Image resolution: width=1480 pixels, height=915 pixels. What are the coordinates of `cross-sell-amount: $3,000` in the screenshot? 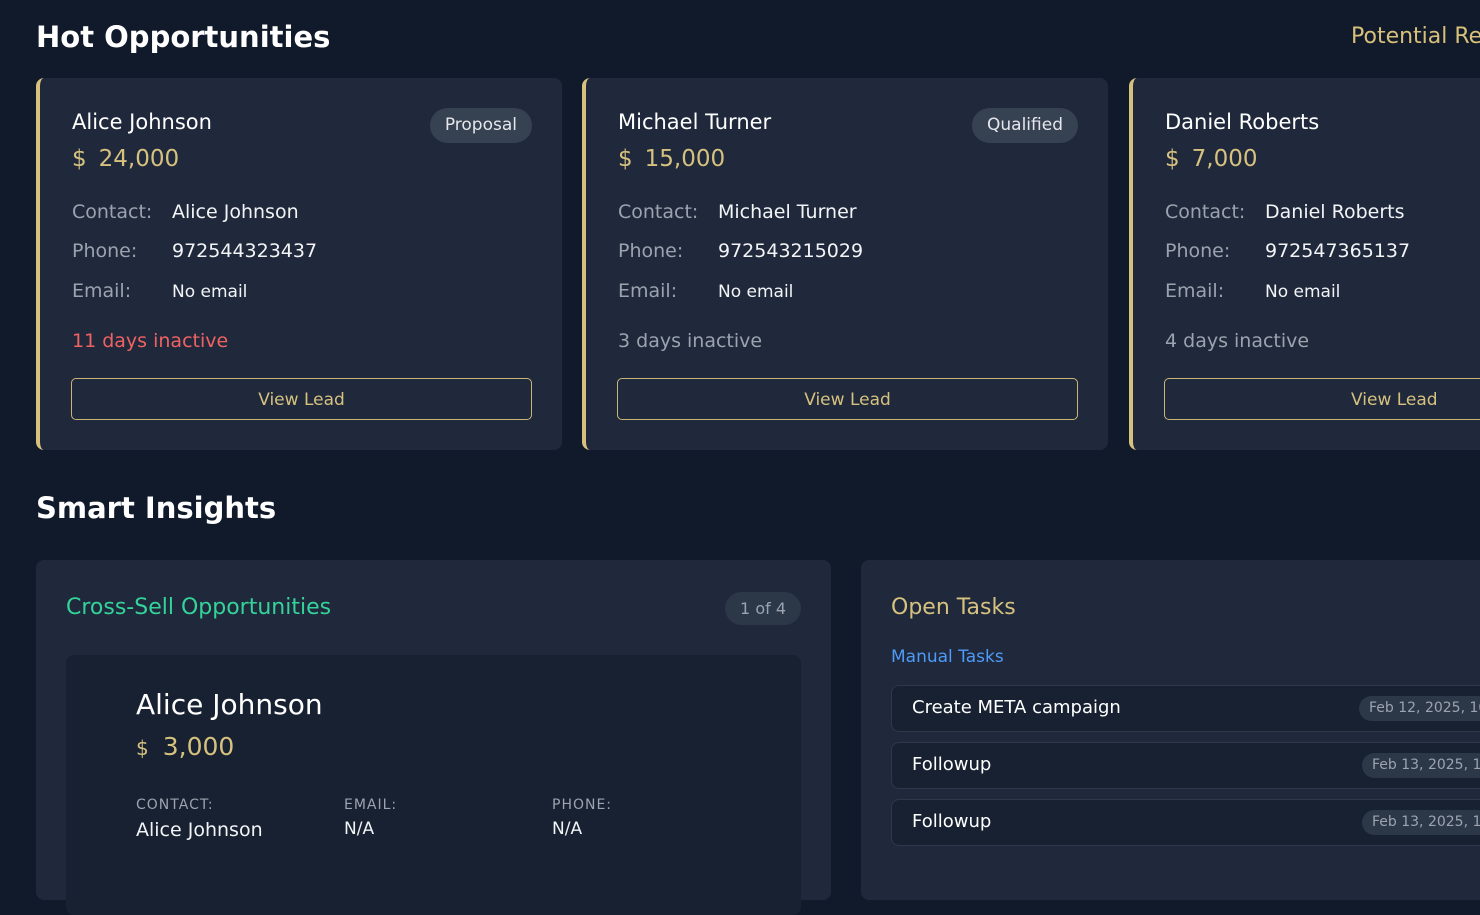 It's located at (185, 746).